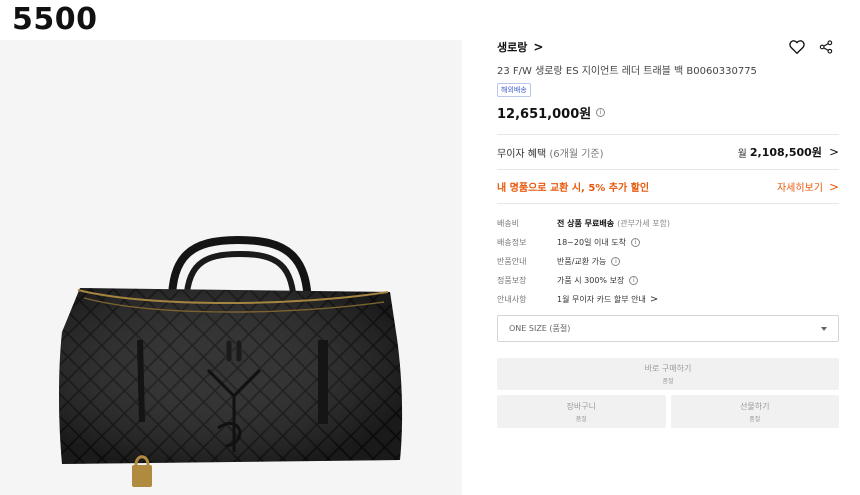  I want to click on info-value: 가품 시 300% 보장 i, so click(598, 280).